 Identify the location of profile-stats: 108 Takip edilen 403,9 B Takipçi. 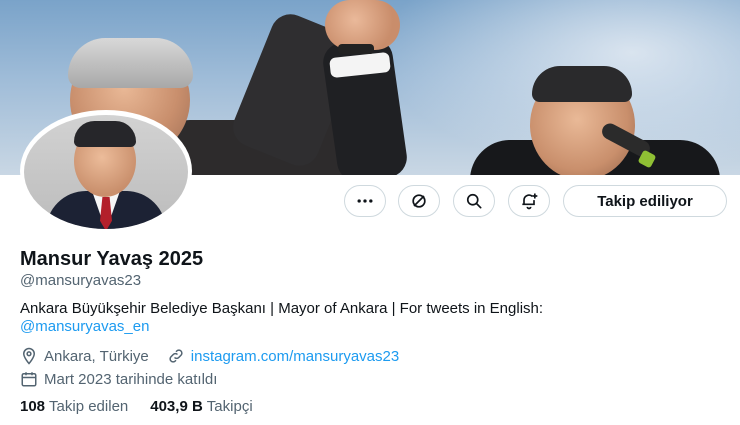
(136, 406).